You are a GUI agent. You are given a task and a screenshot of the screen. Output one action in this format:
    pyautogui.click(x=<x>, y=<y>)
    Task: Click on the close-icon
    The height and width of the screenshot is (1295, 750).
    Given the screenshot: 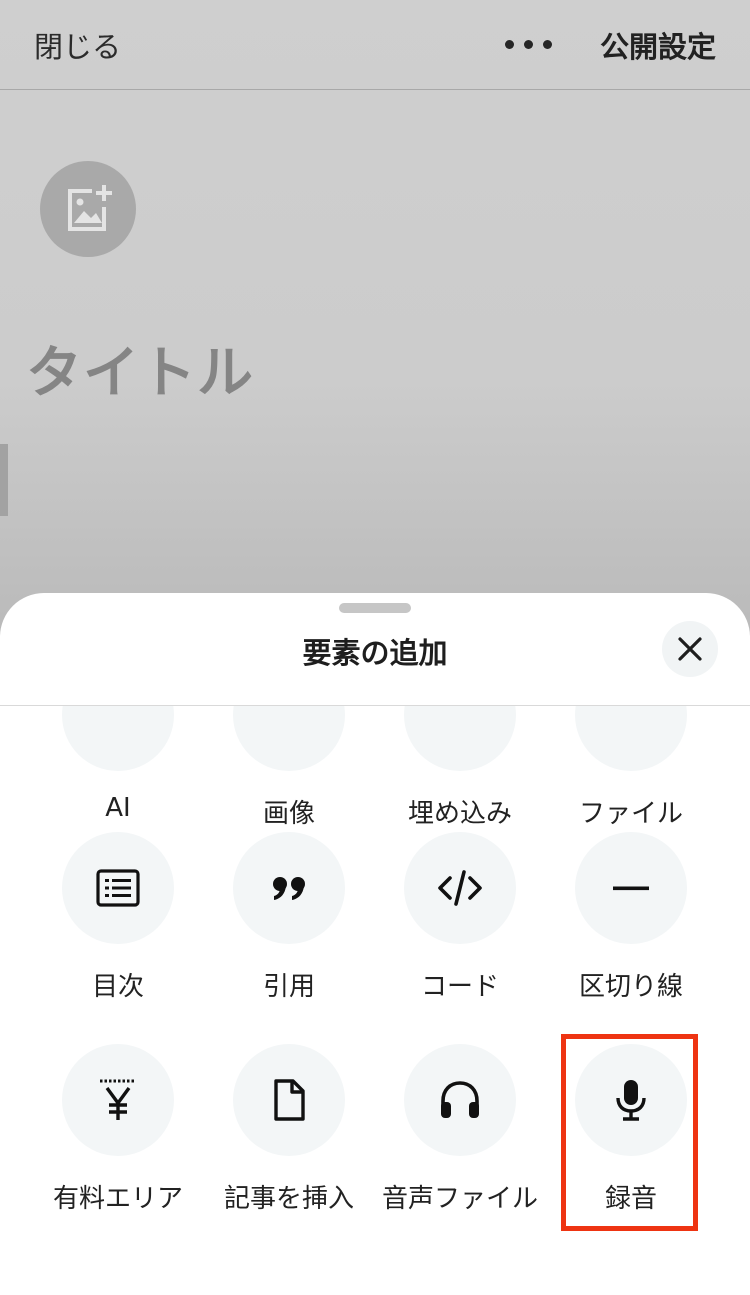 What is the action you would take?
    pyautogui.click(x=690, y=649)
    